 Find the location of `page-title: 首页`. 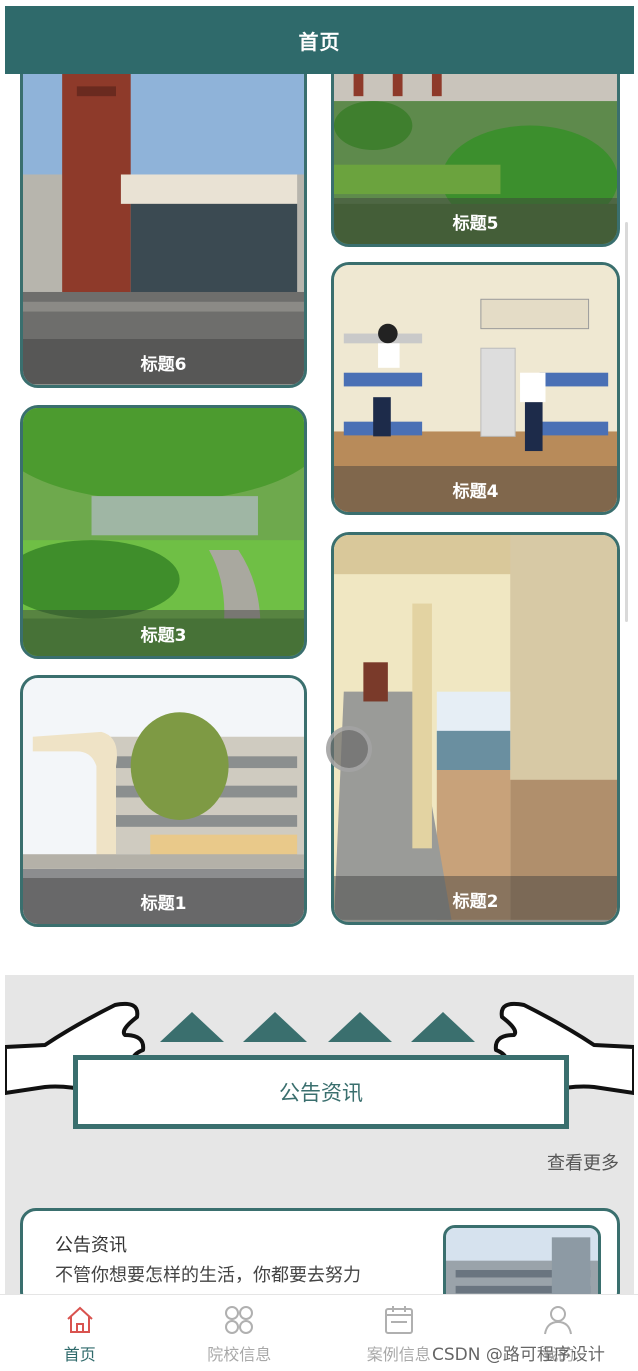

page-title: 首页 is located at coordinates (319, 41).